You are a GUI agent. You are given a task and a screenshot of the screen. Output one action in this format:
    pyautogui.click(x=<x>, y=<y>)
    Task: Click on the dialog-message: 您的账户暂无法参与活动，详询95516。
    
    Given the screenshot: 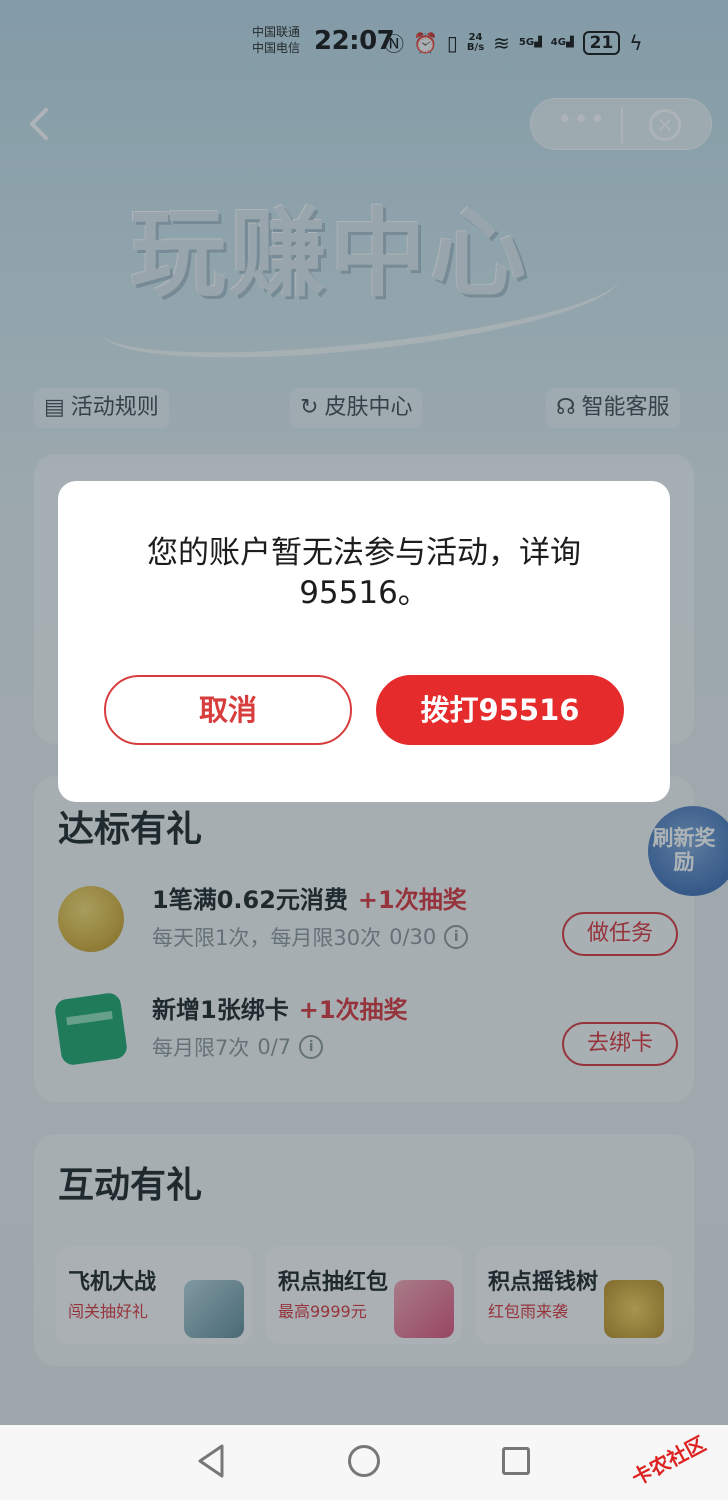 What is the action you would take?
    pyautogui.click(x=364, y=573)
    